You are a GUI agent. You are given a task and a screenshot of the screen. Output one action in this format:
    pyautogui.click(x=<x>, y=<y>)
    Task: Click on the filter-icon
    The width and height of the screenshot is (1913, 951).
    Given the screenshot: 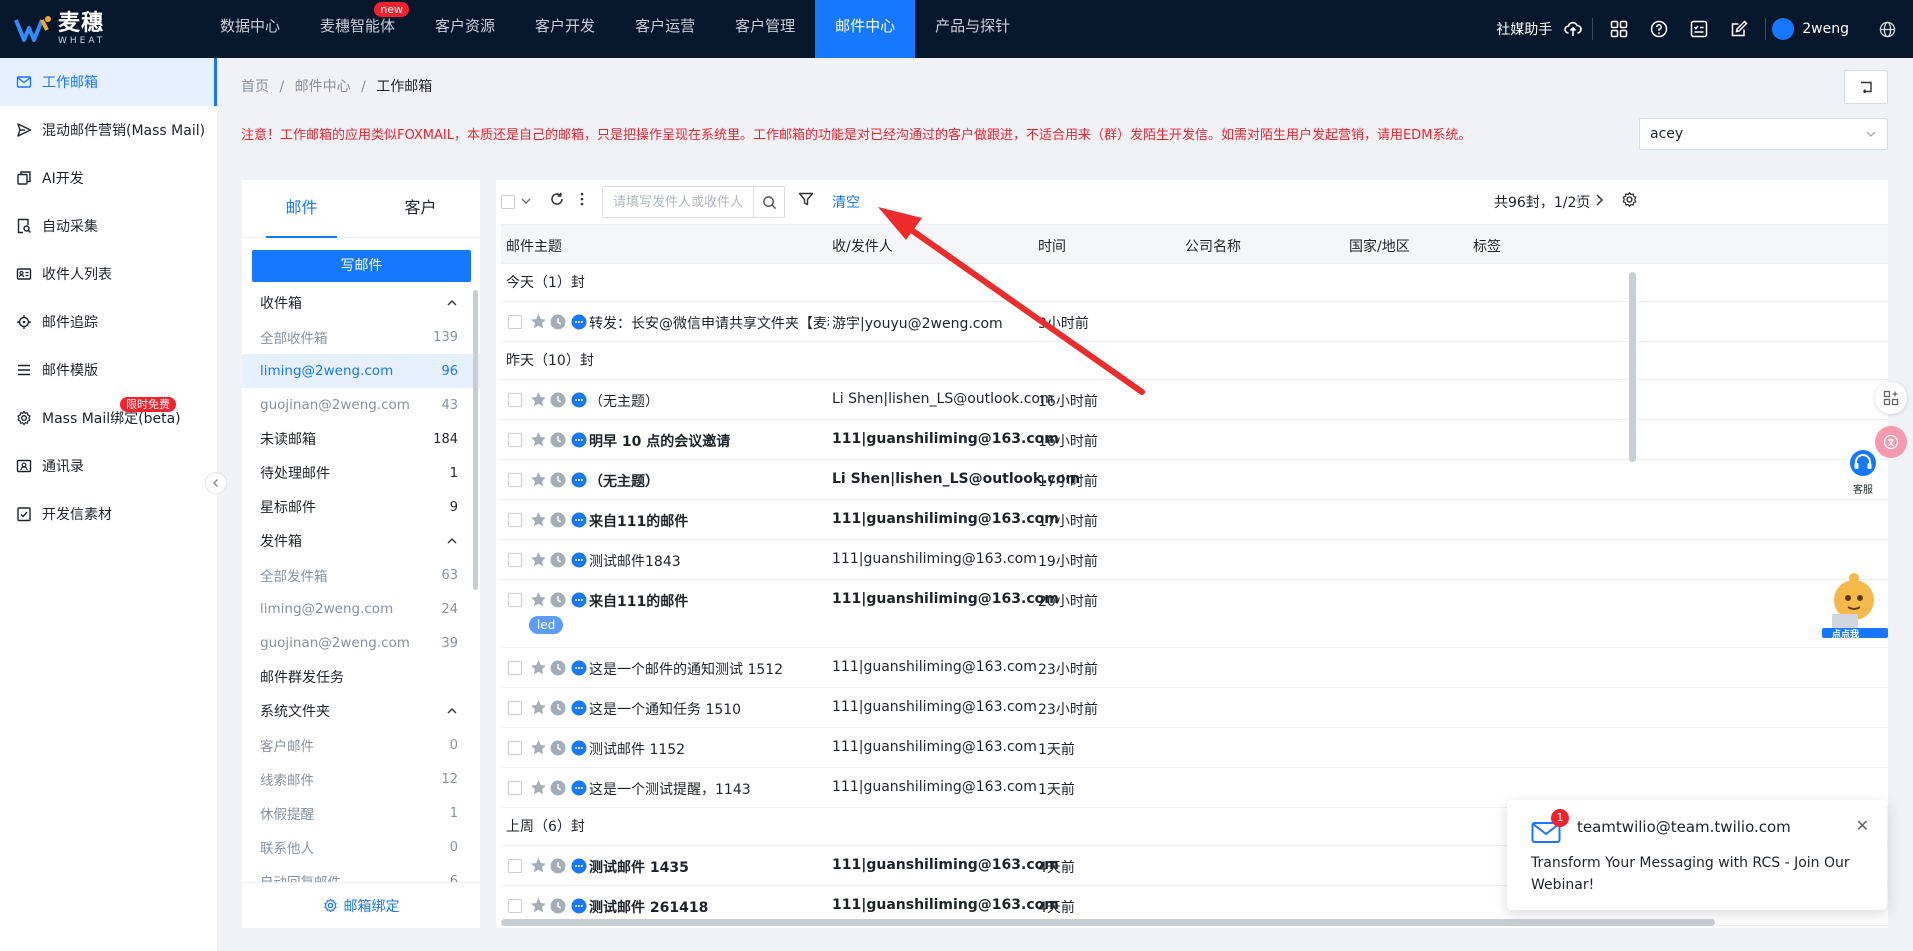 What is the action you would take?
    pyautogui.click(x=806, y=199)
    